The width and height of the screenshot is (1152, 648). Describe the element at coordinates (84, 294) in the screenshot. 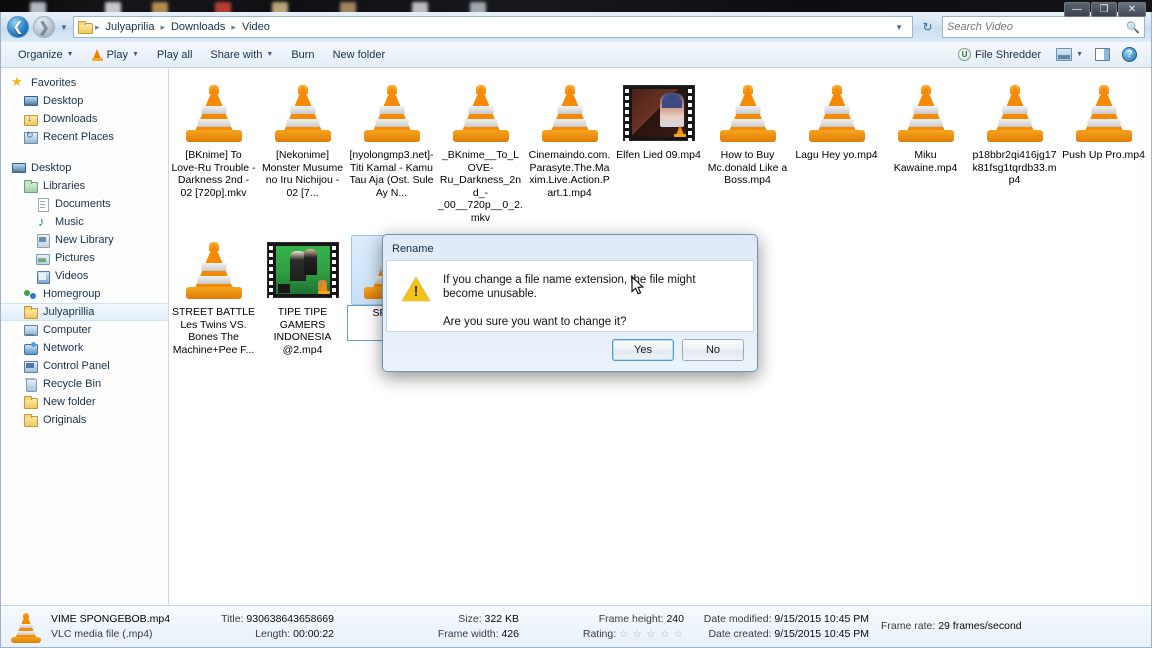

I see `sidebar-item-homegroup: Homegroup` at that location.